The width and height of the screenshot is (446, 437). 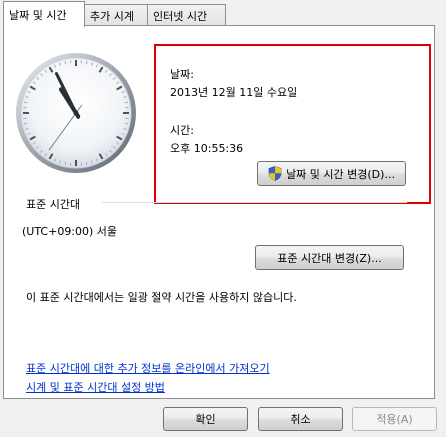 I want to click on cancel-label: 취소, so click(x=300, y=419).